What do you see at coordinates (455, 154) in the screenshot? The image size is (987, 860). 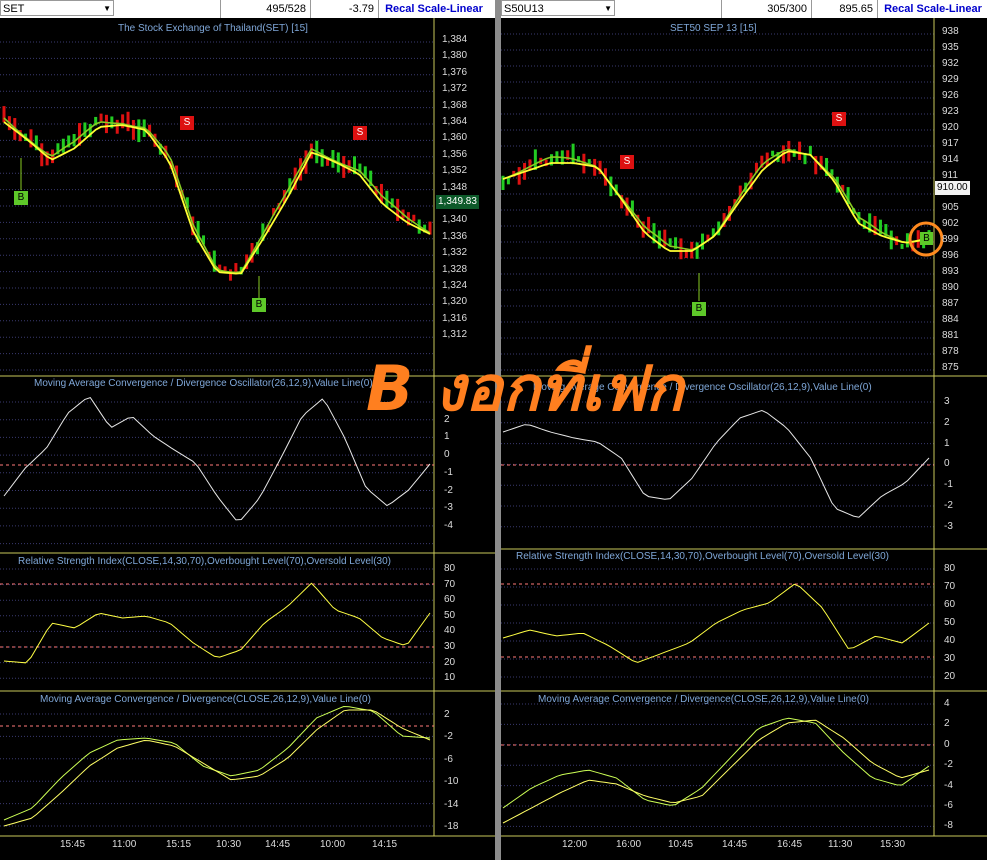 I see `price-tick-label: 1,356` at bounding box center [455, 154].